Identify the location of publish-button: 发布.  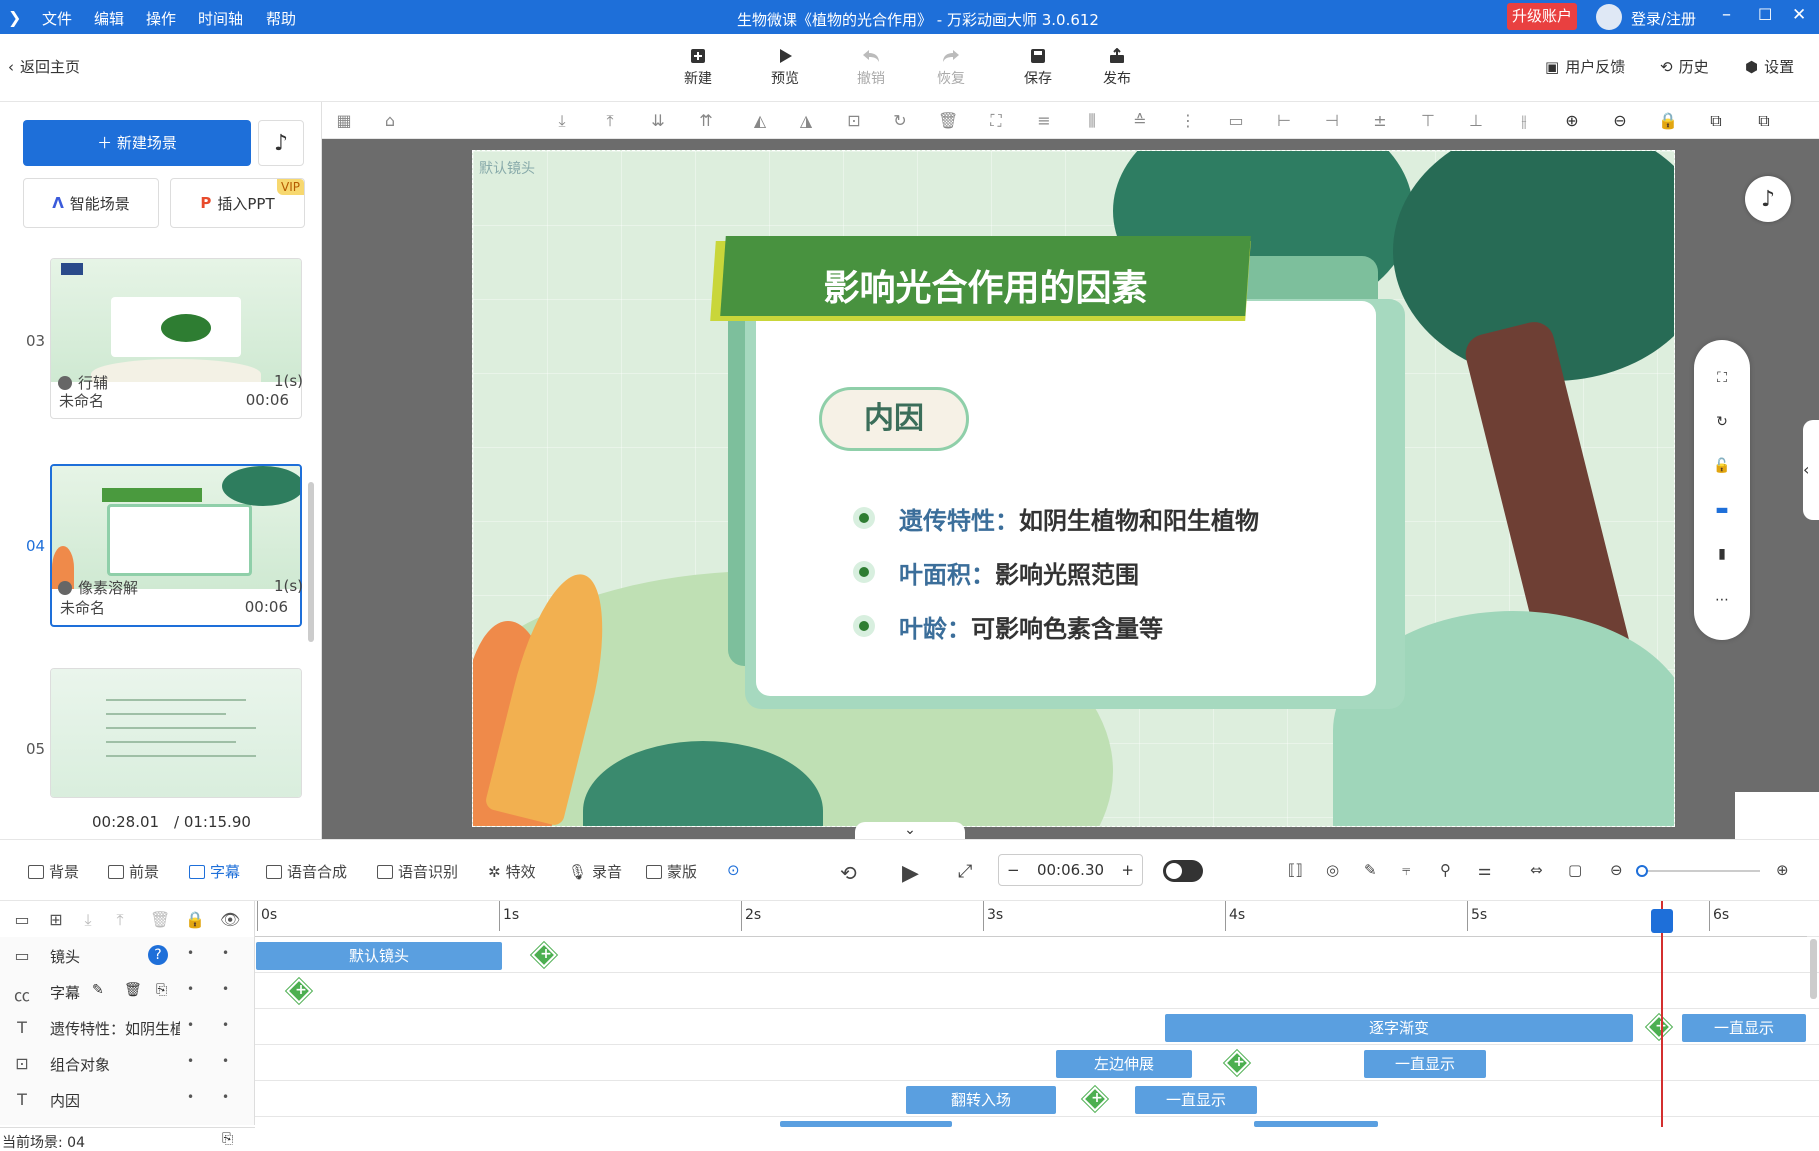
(1117, 65).